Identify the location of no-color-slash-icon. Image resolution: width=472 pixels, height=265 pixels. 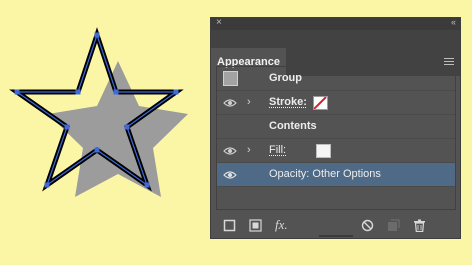
(320, 103).